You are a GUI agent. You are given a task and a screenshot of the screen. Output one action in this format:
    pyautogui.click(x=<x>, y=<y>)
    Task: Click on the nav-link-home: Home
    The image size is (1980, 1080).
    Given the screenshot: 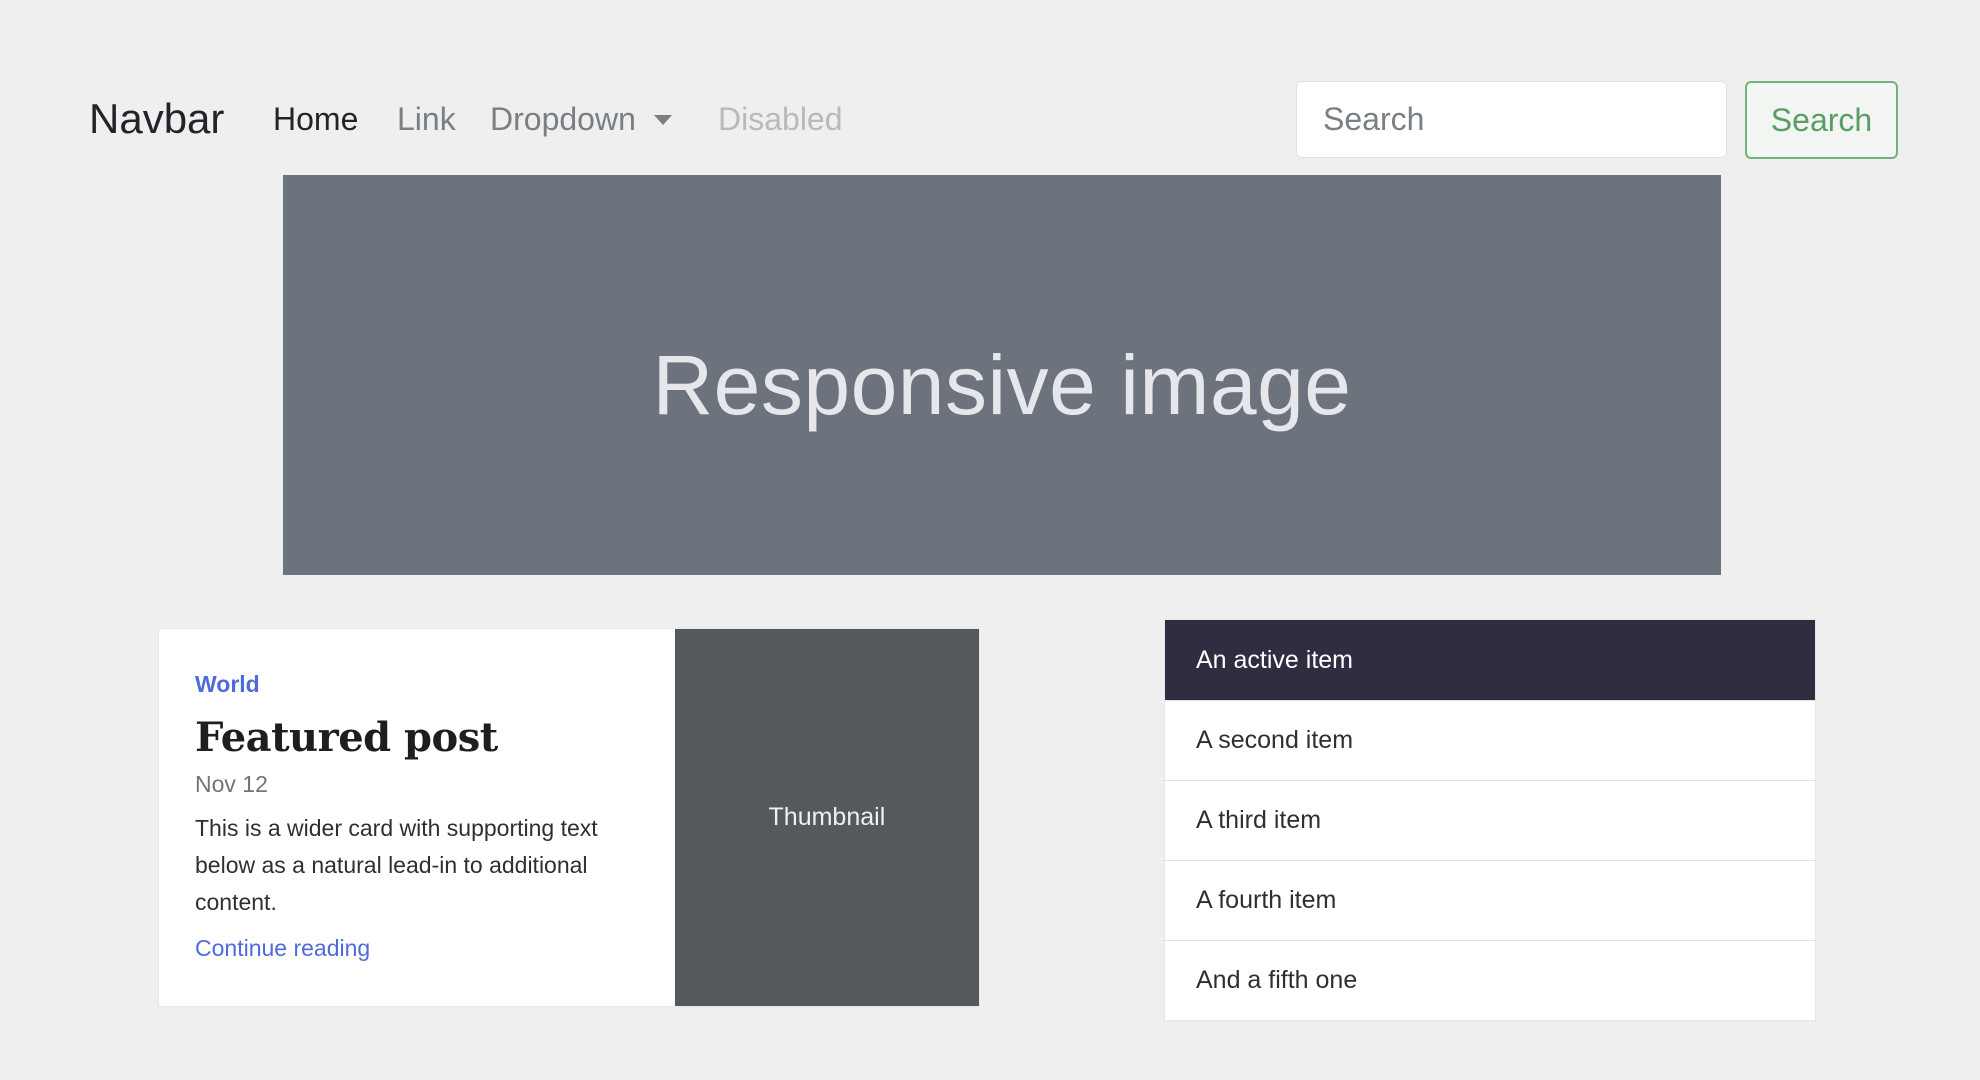 What is the action you would take?
    pyautogui.click(x=315, y=119)
    